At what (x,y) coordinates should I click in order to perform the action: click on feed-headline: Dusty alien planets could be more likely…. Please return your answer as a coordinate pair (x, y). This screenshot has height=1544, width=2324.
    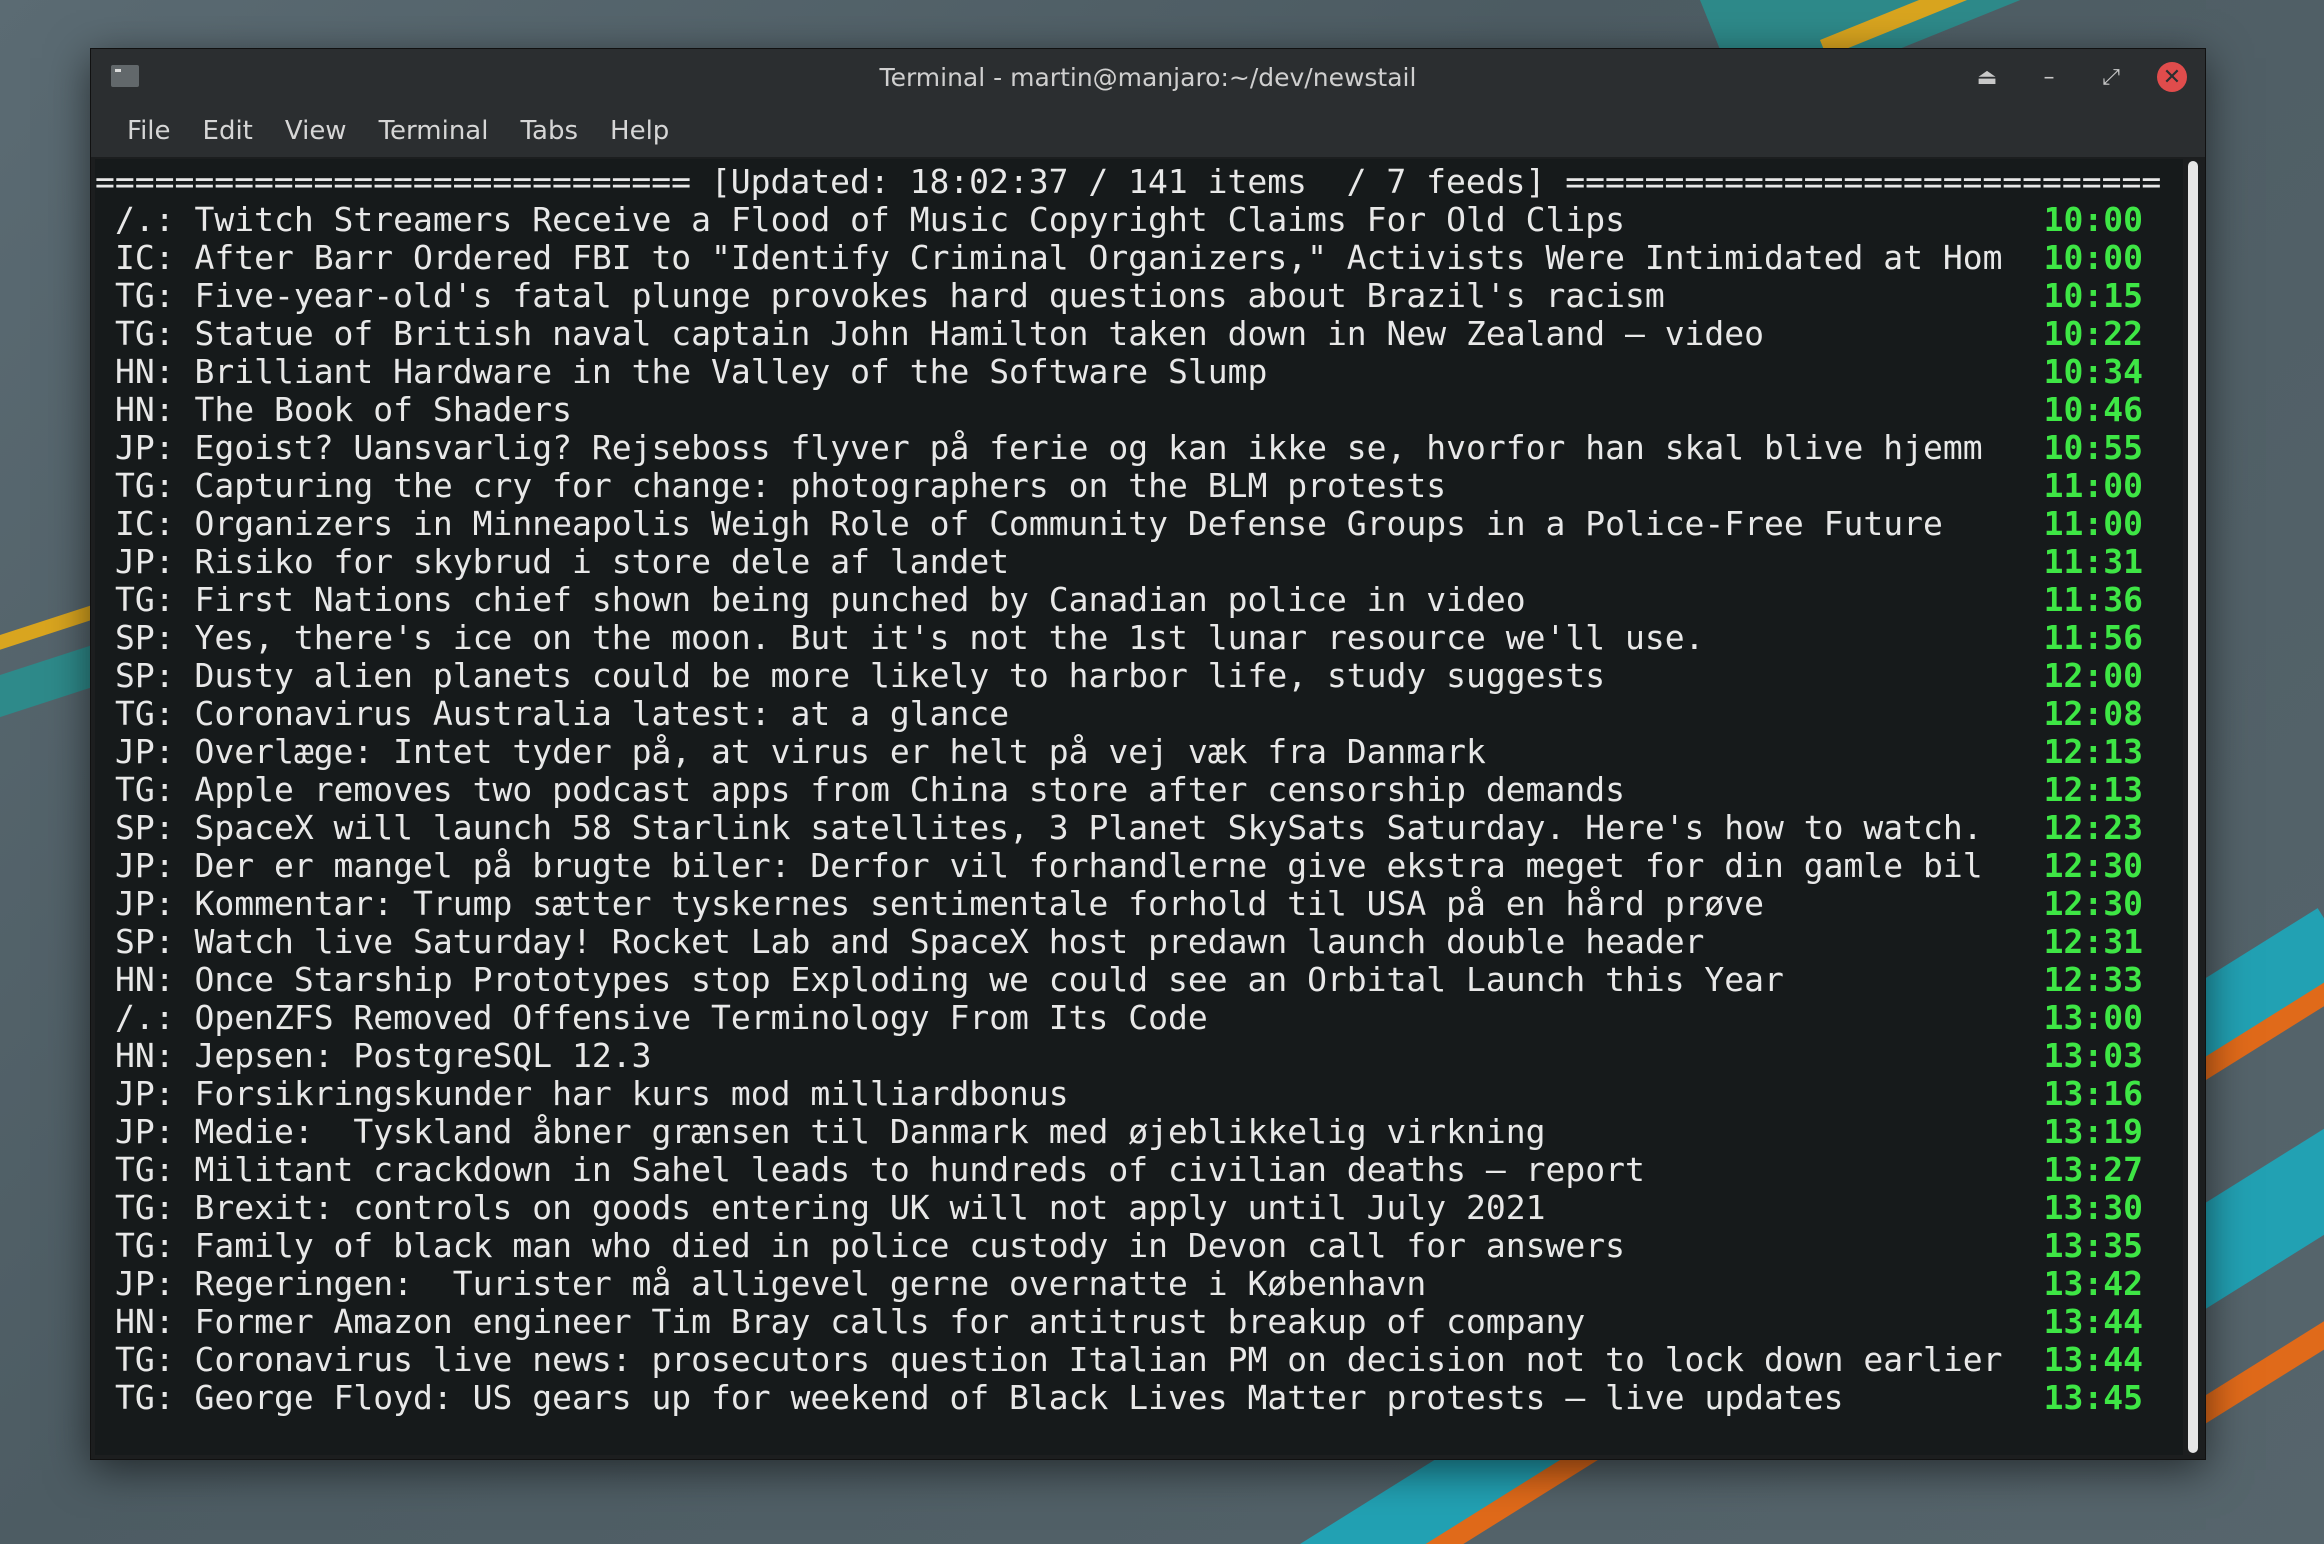
    Looking at the image, I should click on (900, 675).